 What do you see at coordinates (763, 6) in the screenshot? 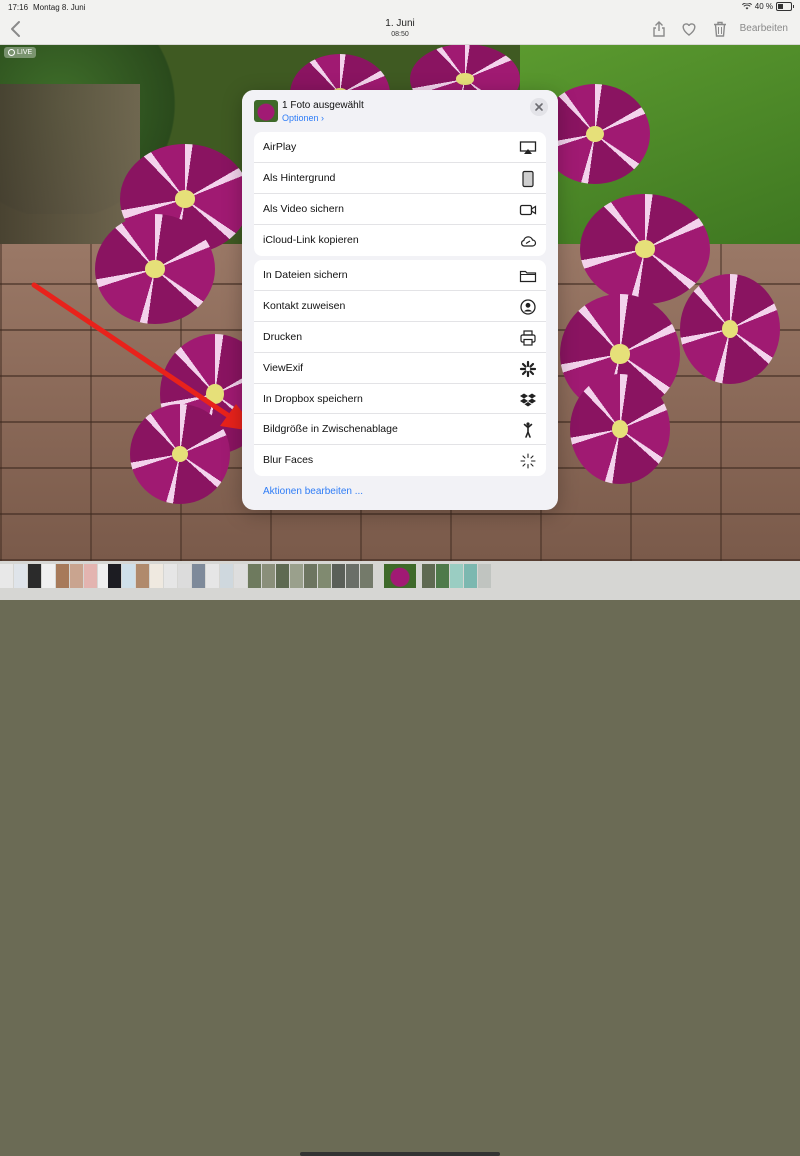
I see `battery-percent: 40 %` at bounding box center [763, 6].